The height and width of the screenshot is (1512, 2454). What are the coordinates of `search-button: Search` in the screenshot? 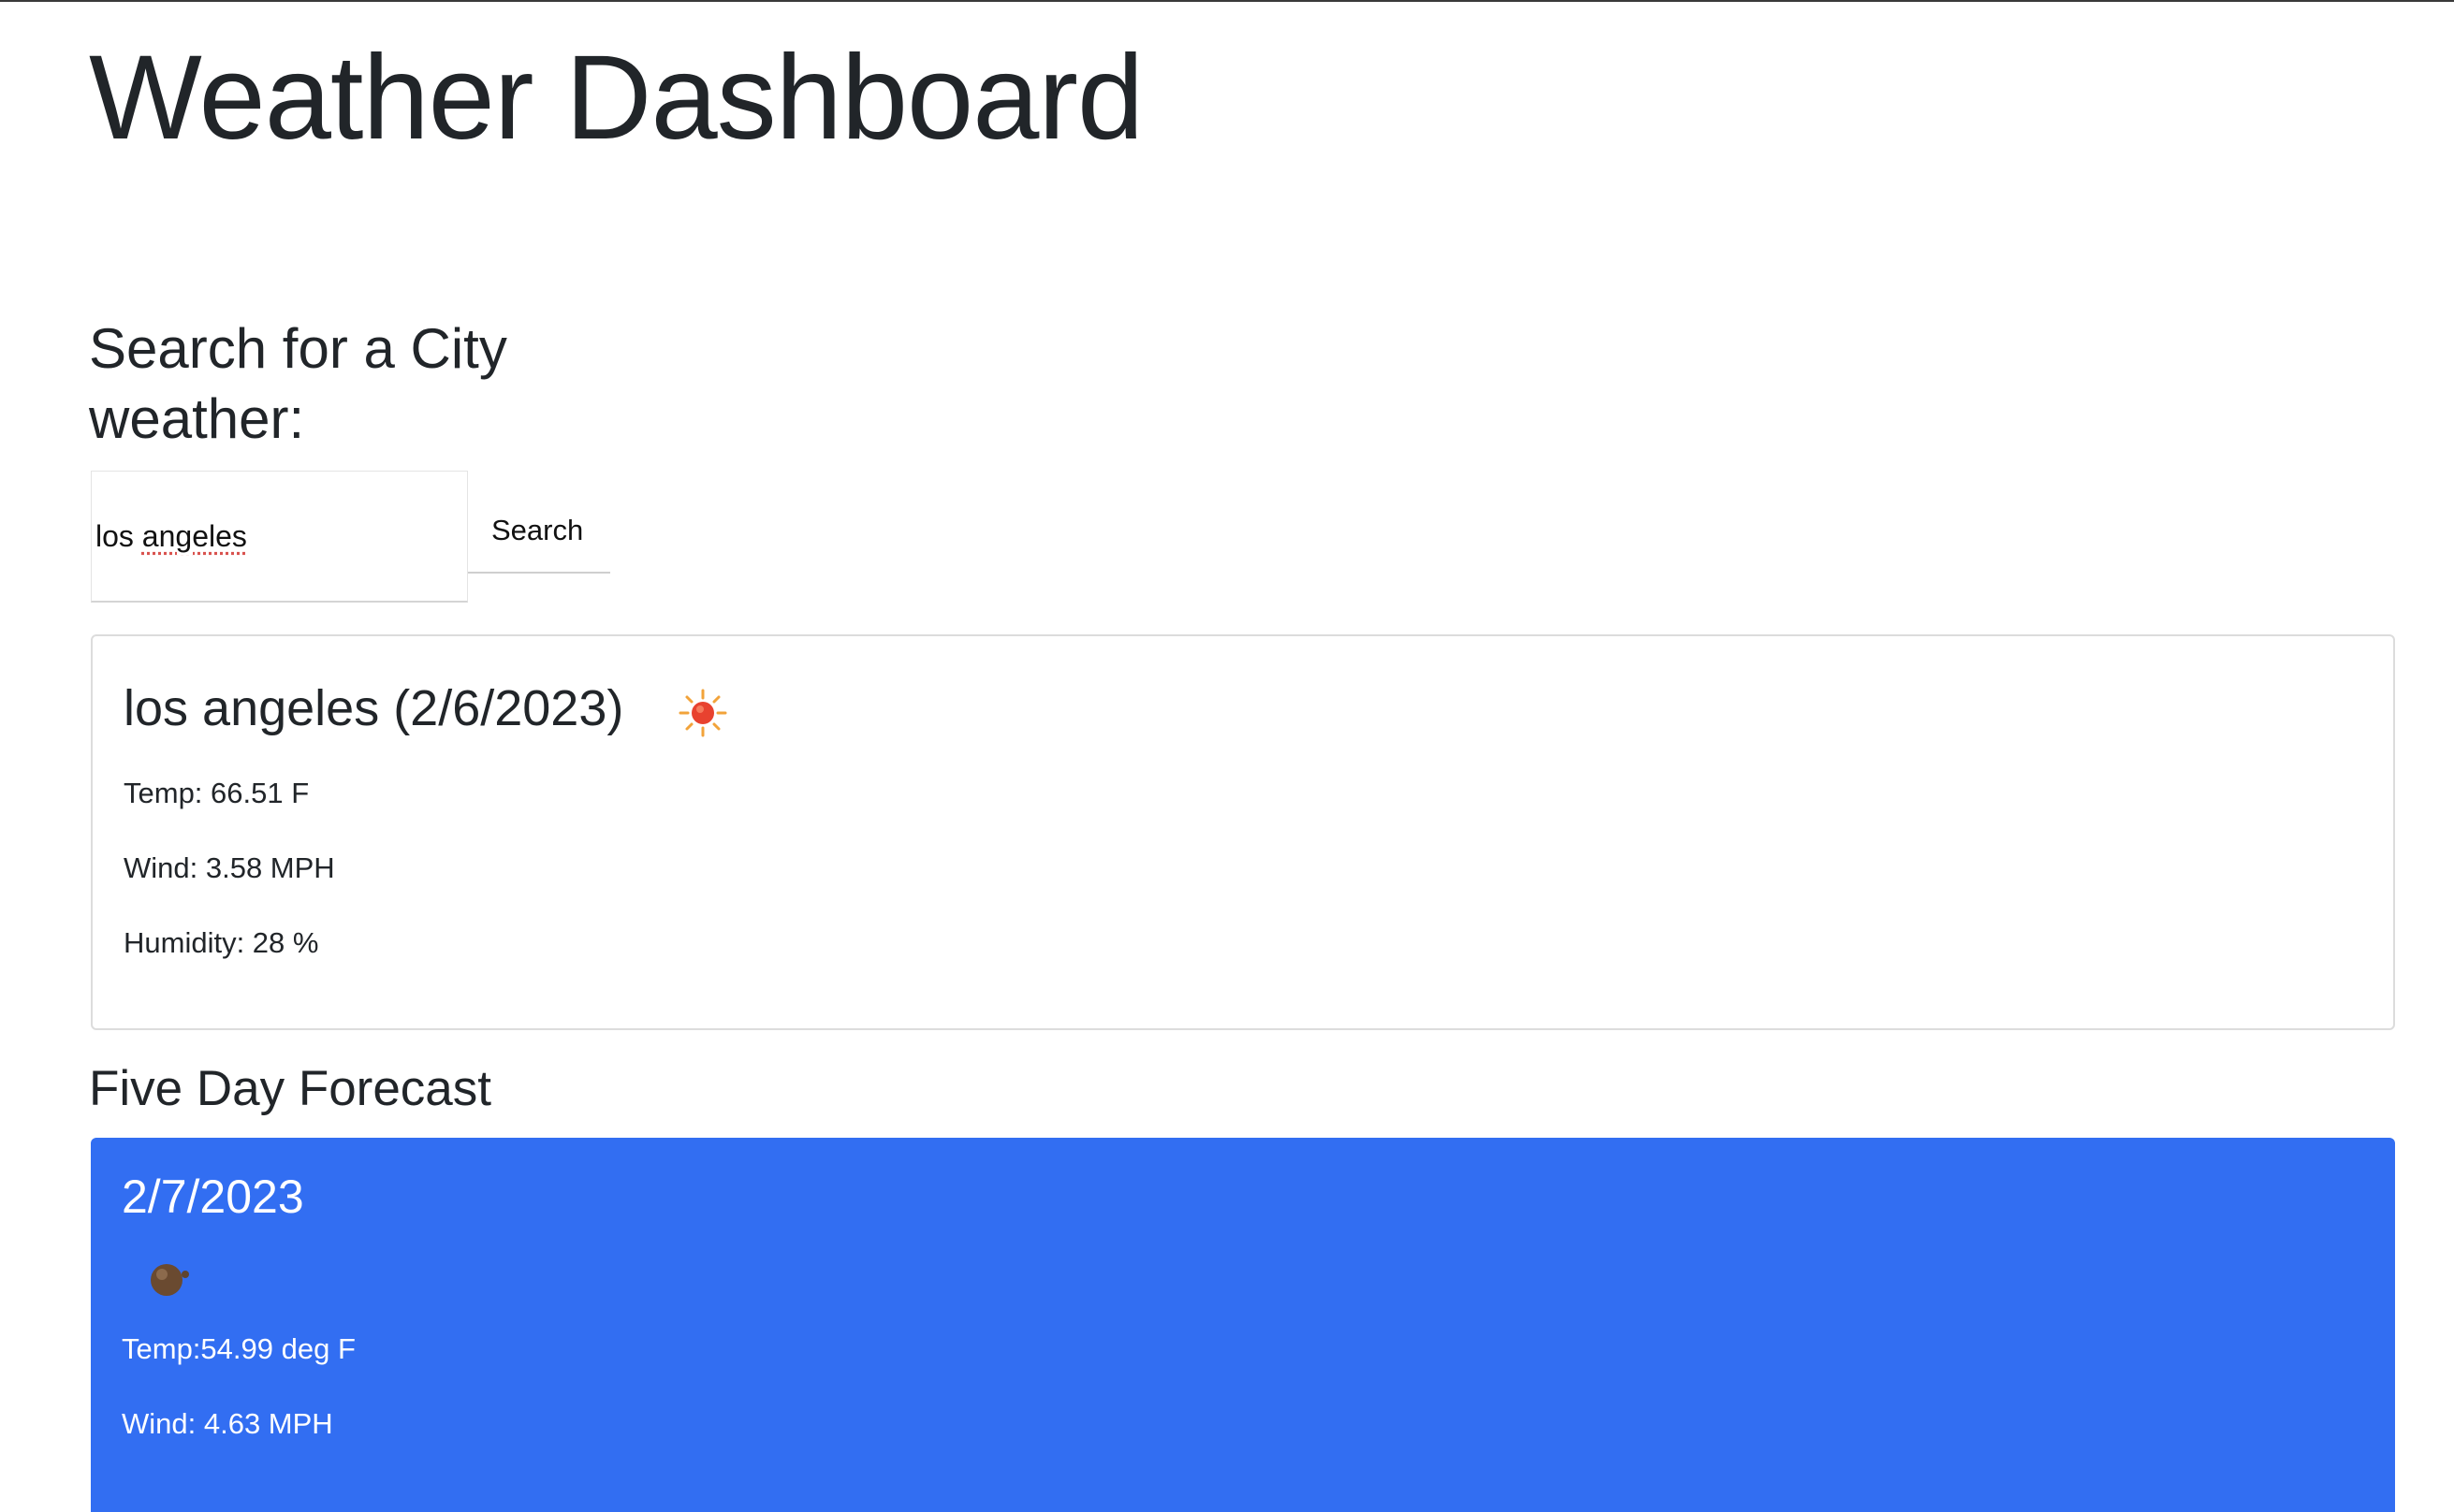 It's located at (539, 522).